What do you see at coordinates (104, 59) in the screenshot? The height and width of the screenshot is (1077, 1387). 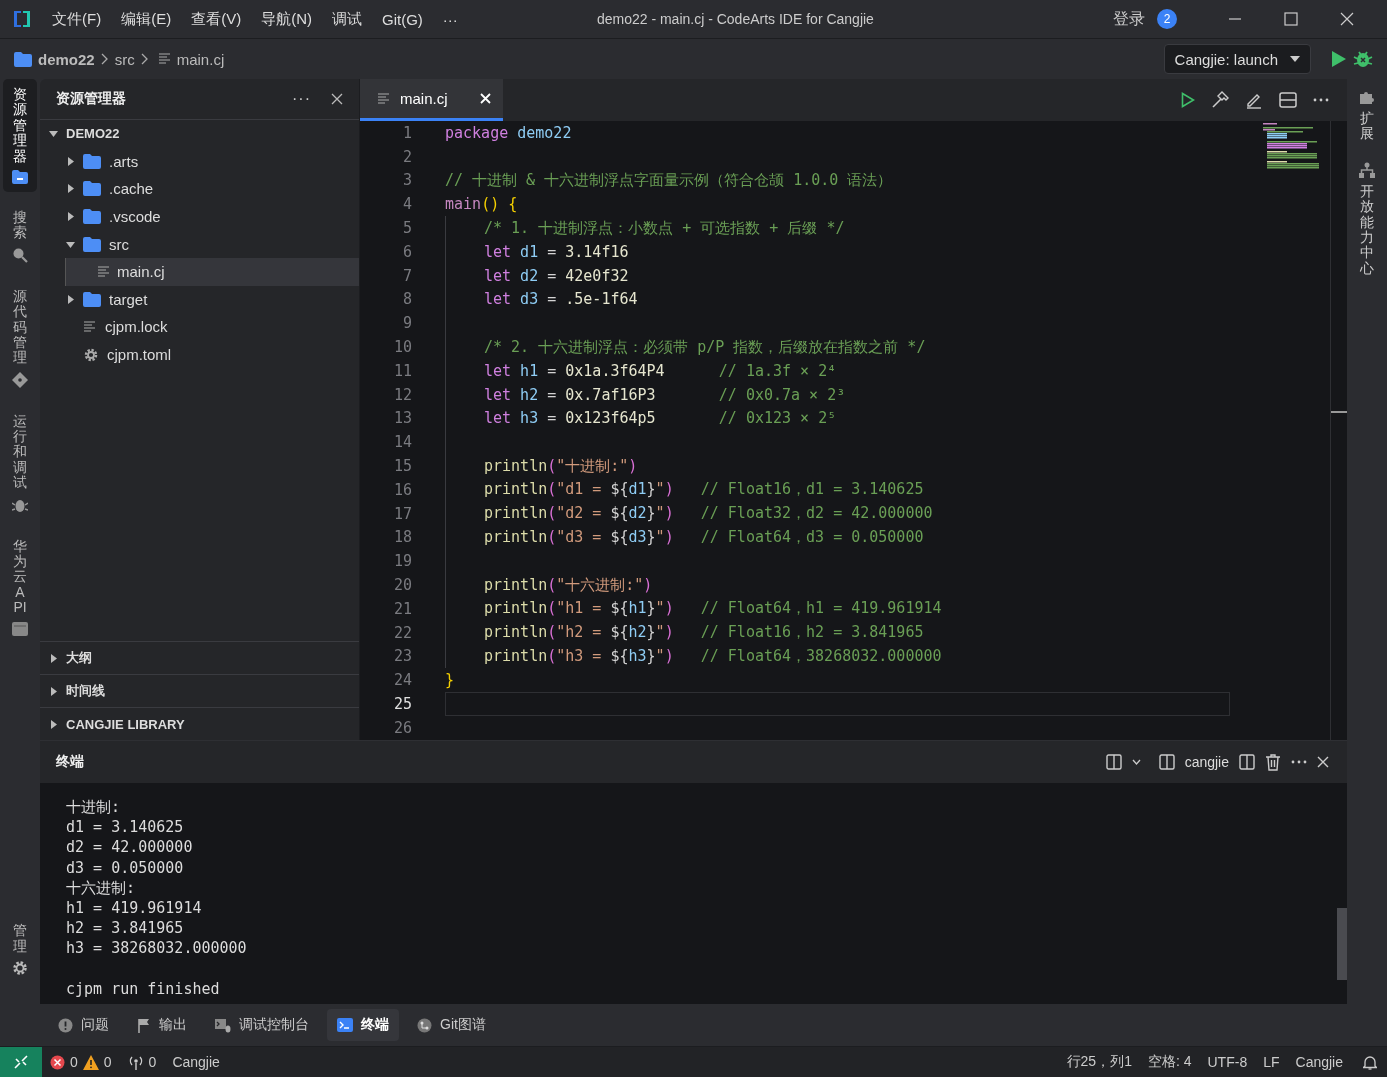 I see `chevron-right-icon` at bounding box center [104, 59].